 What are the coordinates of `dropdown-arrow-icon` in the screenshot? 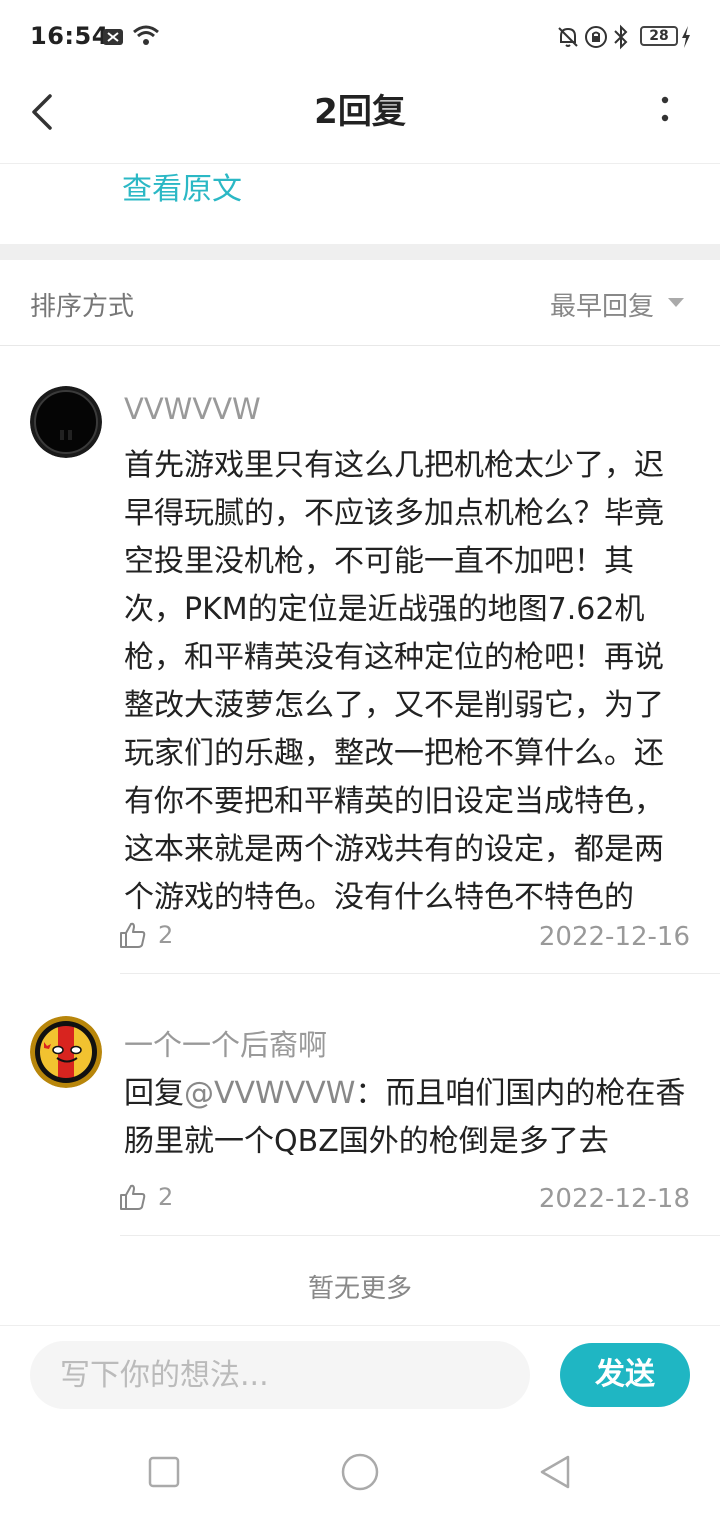 It's located at (676, 302).